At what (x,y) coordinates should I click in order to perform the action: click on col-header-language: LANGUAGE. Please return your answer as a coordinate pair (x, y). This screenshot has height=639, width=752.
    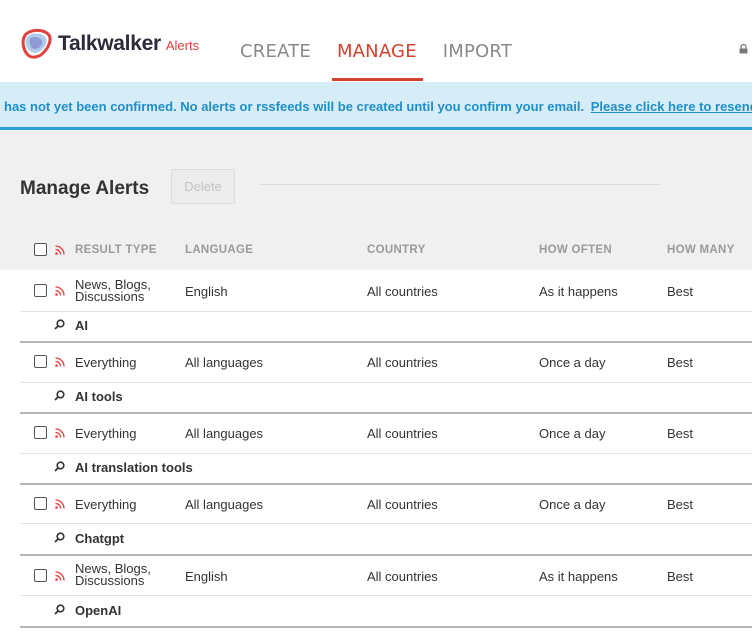
    Looking at the image, I should click on (219, 250).